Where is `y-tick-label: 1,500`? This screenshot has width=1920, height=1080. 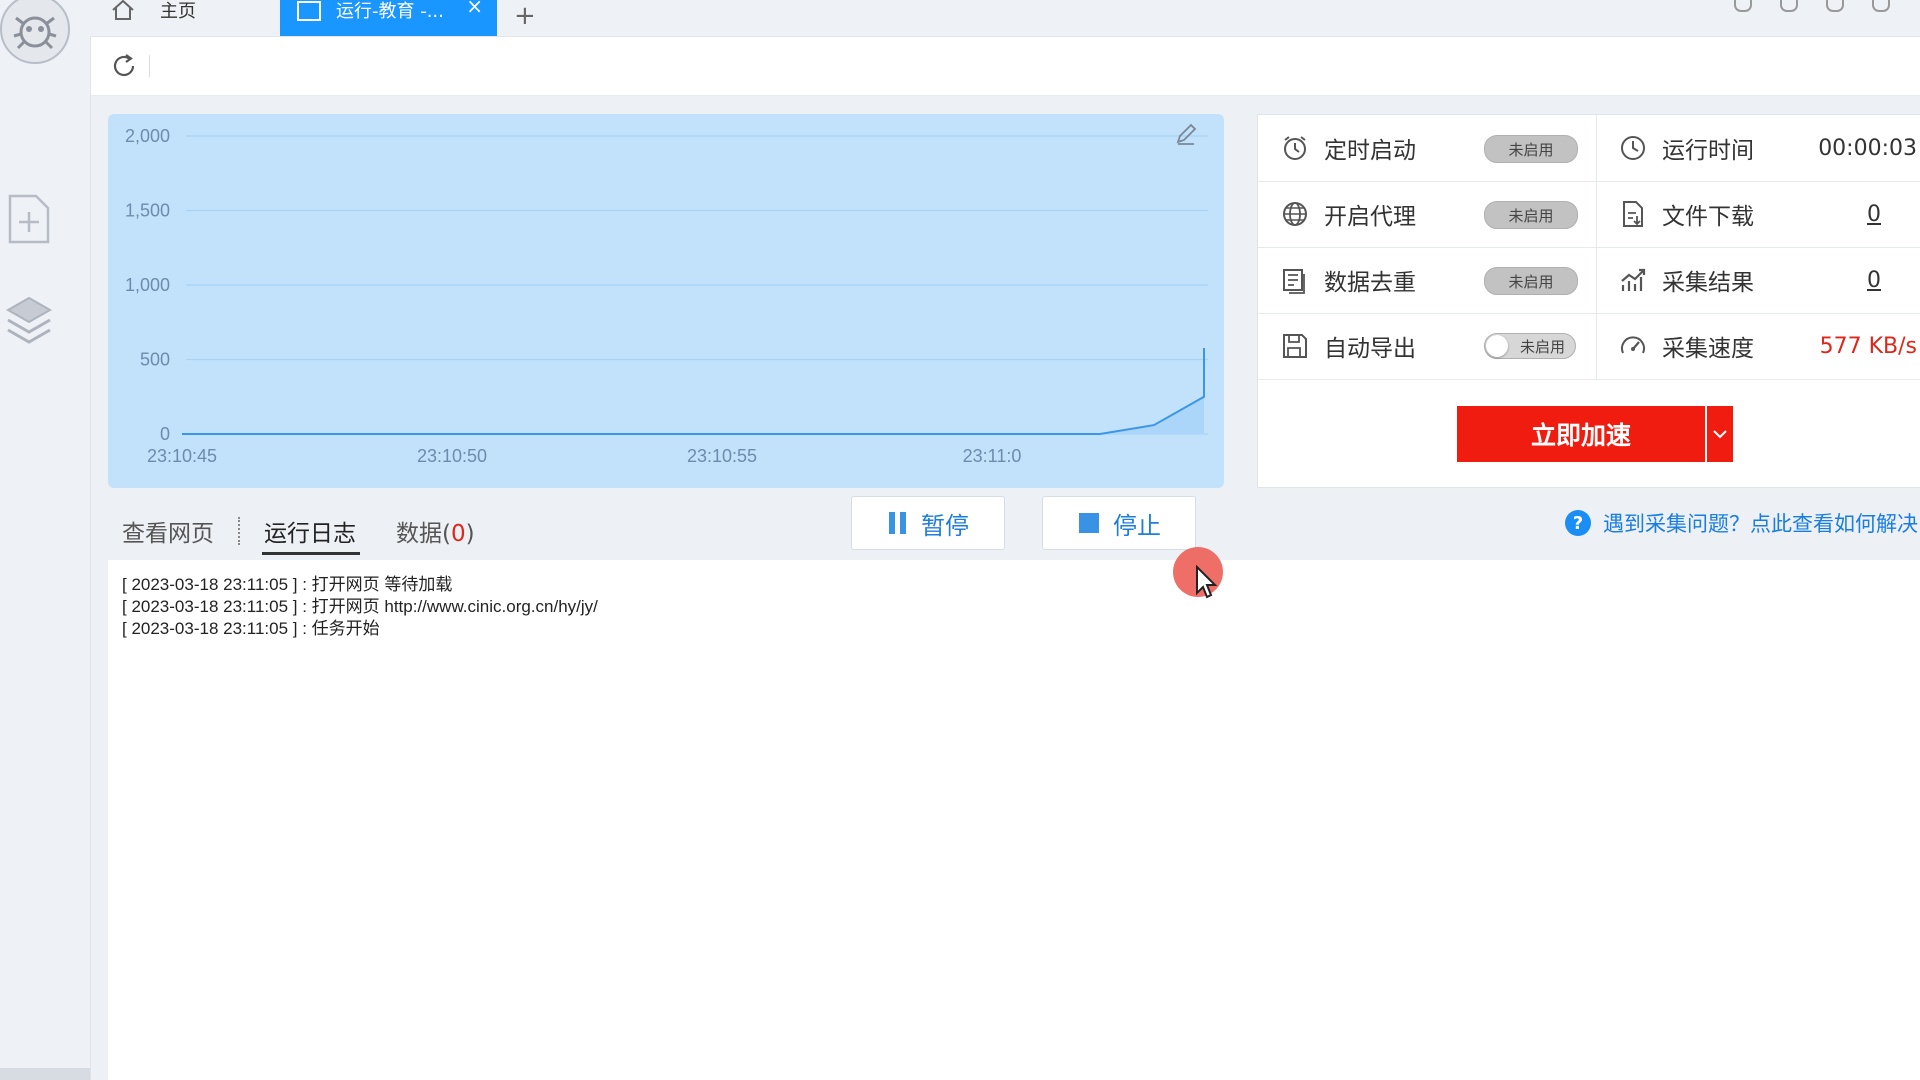 y-tick-label: 1,500 is located at coordinates (147, 211).